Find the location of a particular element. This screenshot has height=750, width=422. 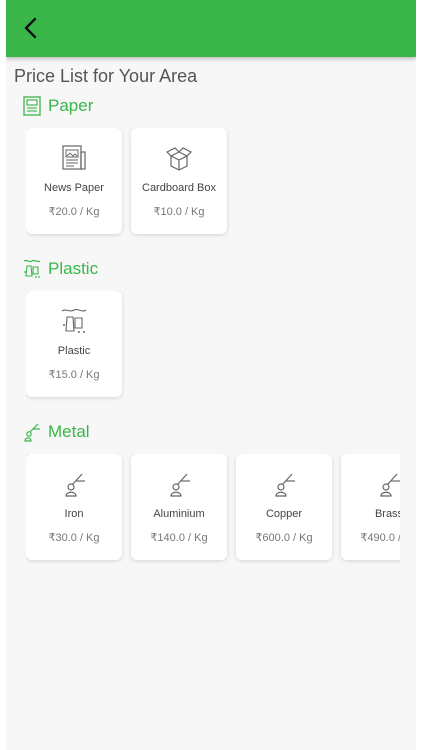

item-price: ₹15.0 / Kg is located at coordinates (74, 375).